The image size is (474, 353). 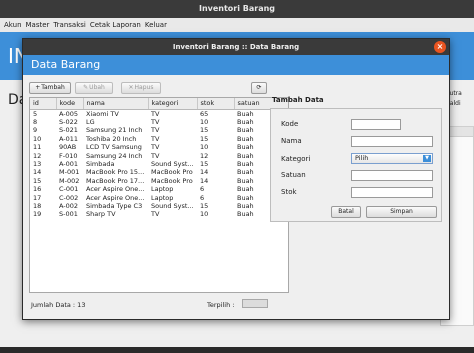 I want to click on menu-keluar: Keluar, so click(x=156, y=25).